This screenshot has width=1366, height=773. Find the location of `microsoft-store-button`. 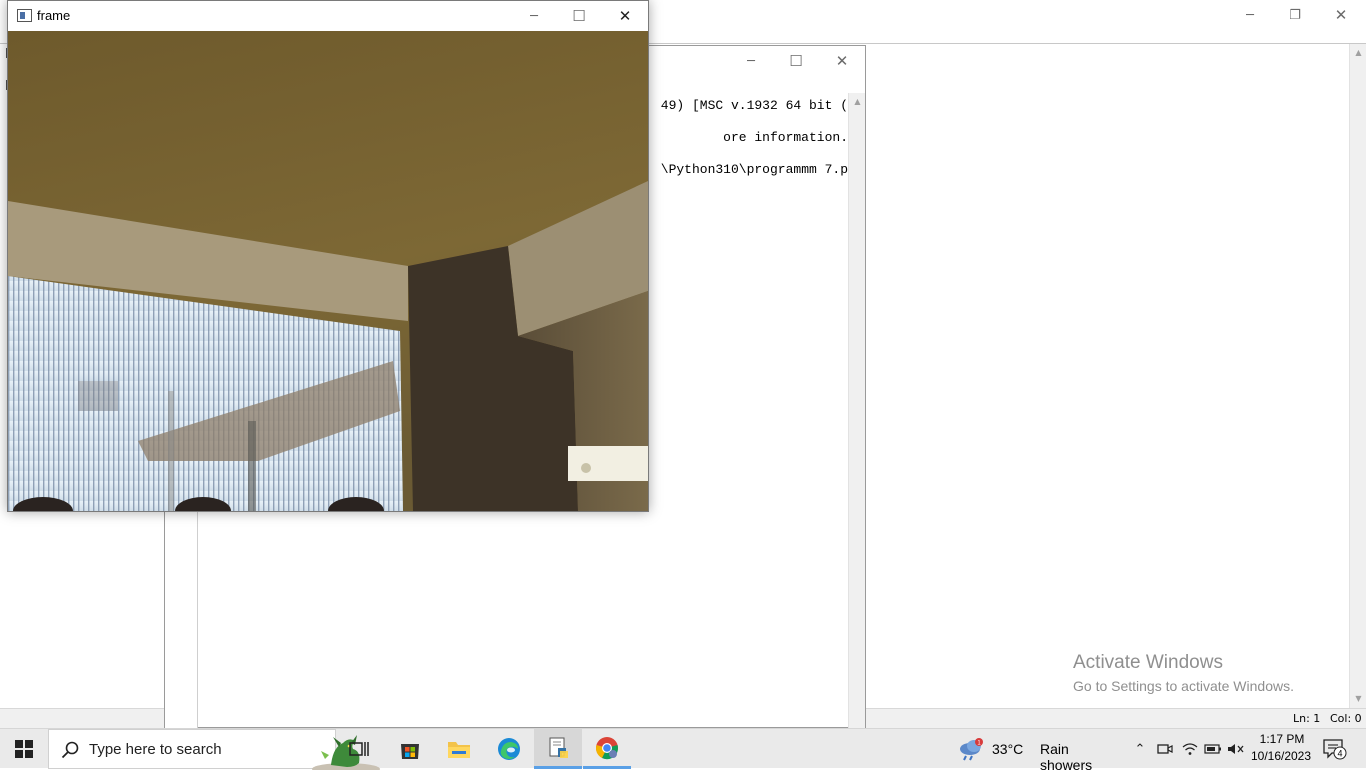

microsoft-store-button is located at coordinates (410, 749).